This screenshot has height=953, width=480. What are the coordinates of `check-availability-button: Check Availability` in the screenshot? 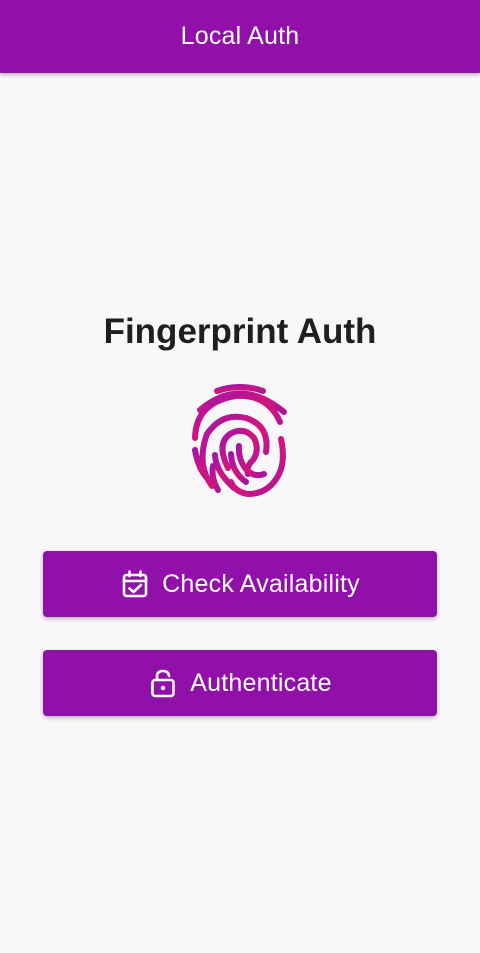 It's located at (240, 584).